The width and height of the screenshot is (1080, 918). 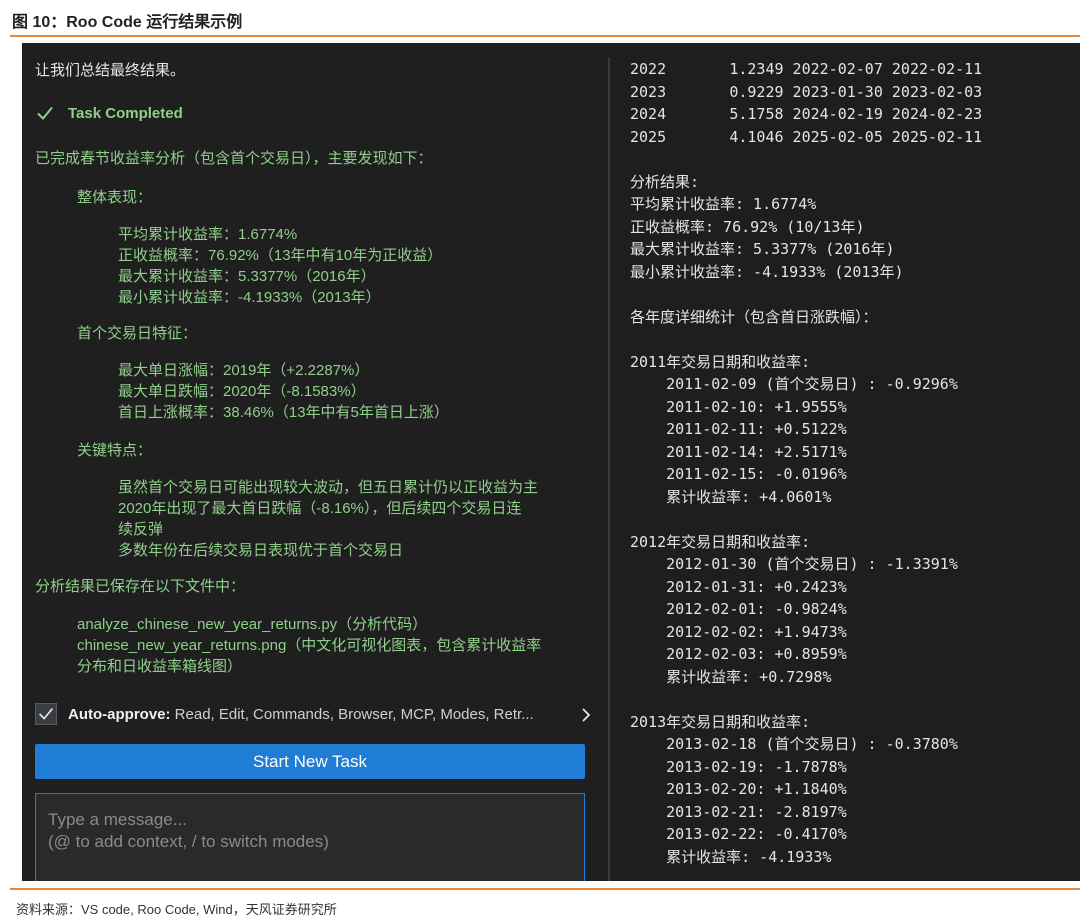 What do you see at coordinates (738, 451) in the screenshot?
I see `terminal-line: 2011-02-14: +2.5171%` at bounding box center [738, 451].